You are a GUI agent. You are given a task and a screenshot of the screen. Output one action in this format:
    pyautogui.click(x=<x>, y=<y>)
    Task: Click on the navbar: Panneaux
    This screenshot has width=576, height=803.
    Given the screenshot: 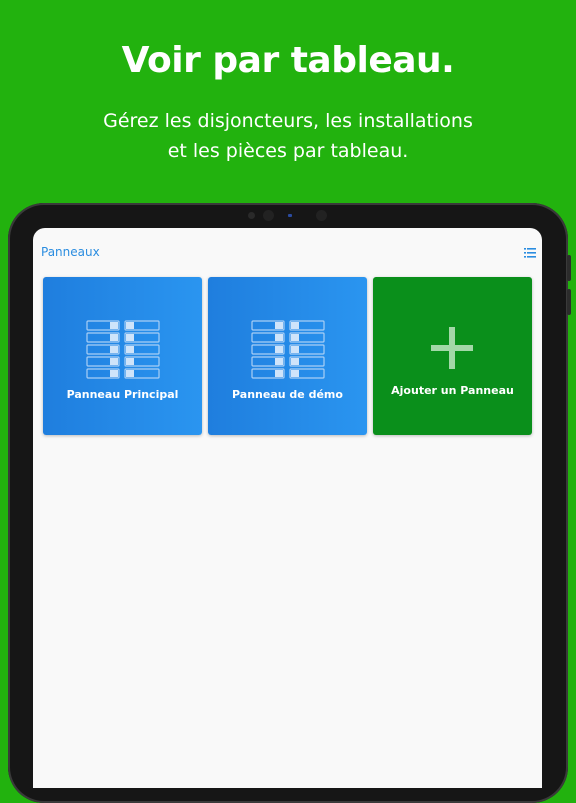 What is the action you would take?
    pyautogui.click(x=287, y=251)
    